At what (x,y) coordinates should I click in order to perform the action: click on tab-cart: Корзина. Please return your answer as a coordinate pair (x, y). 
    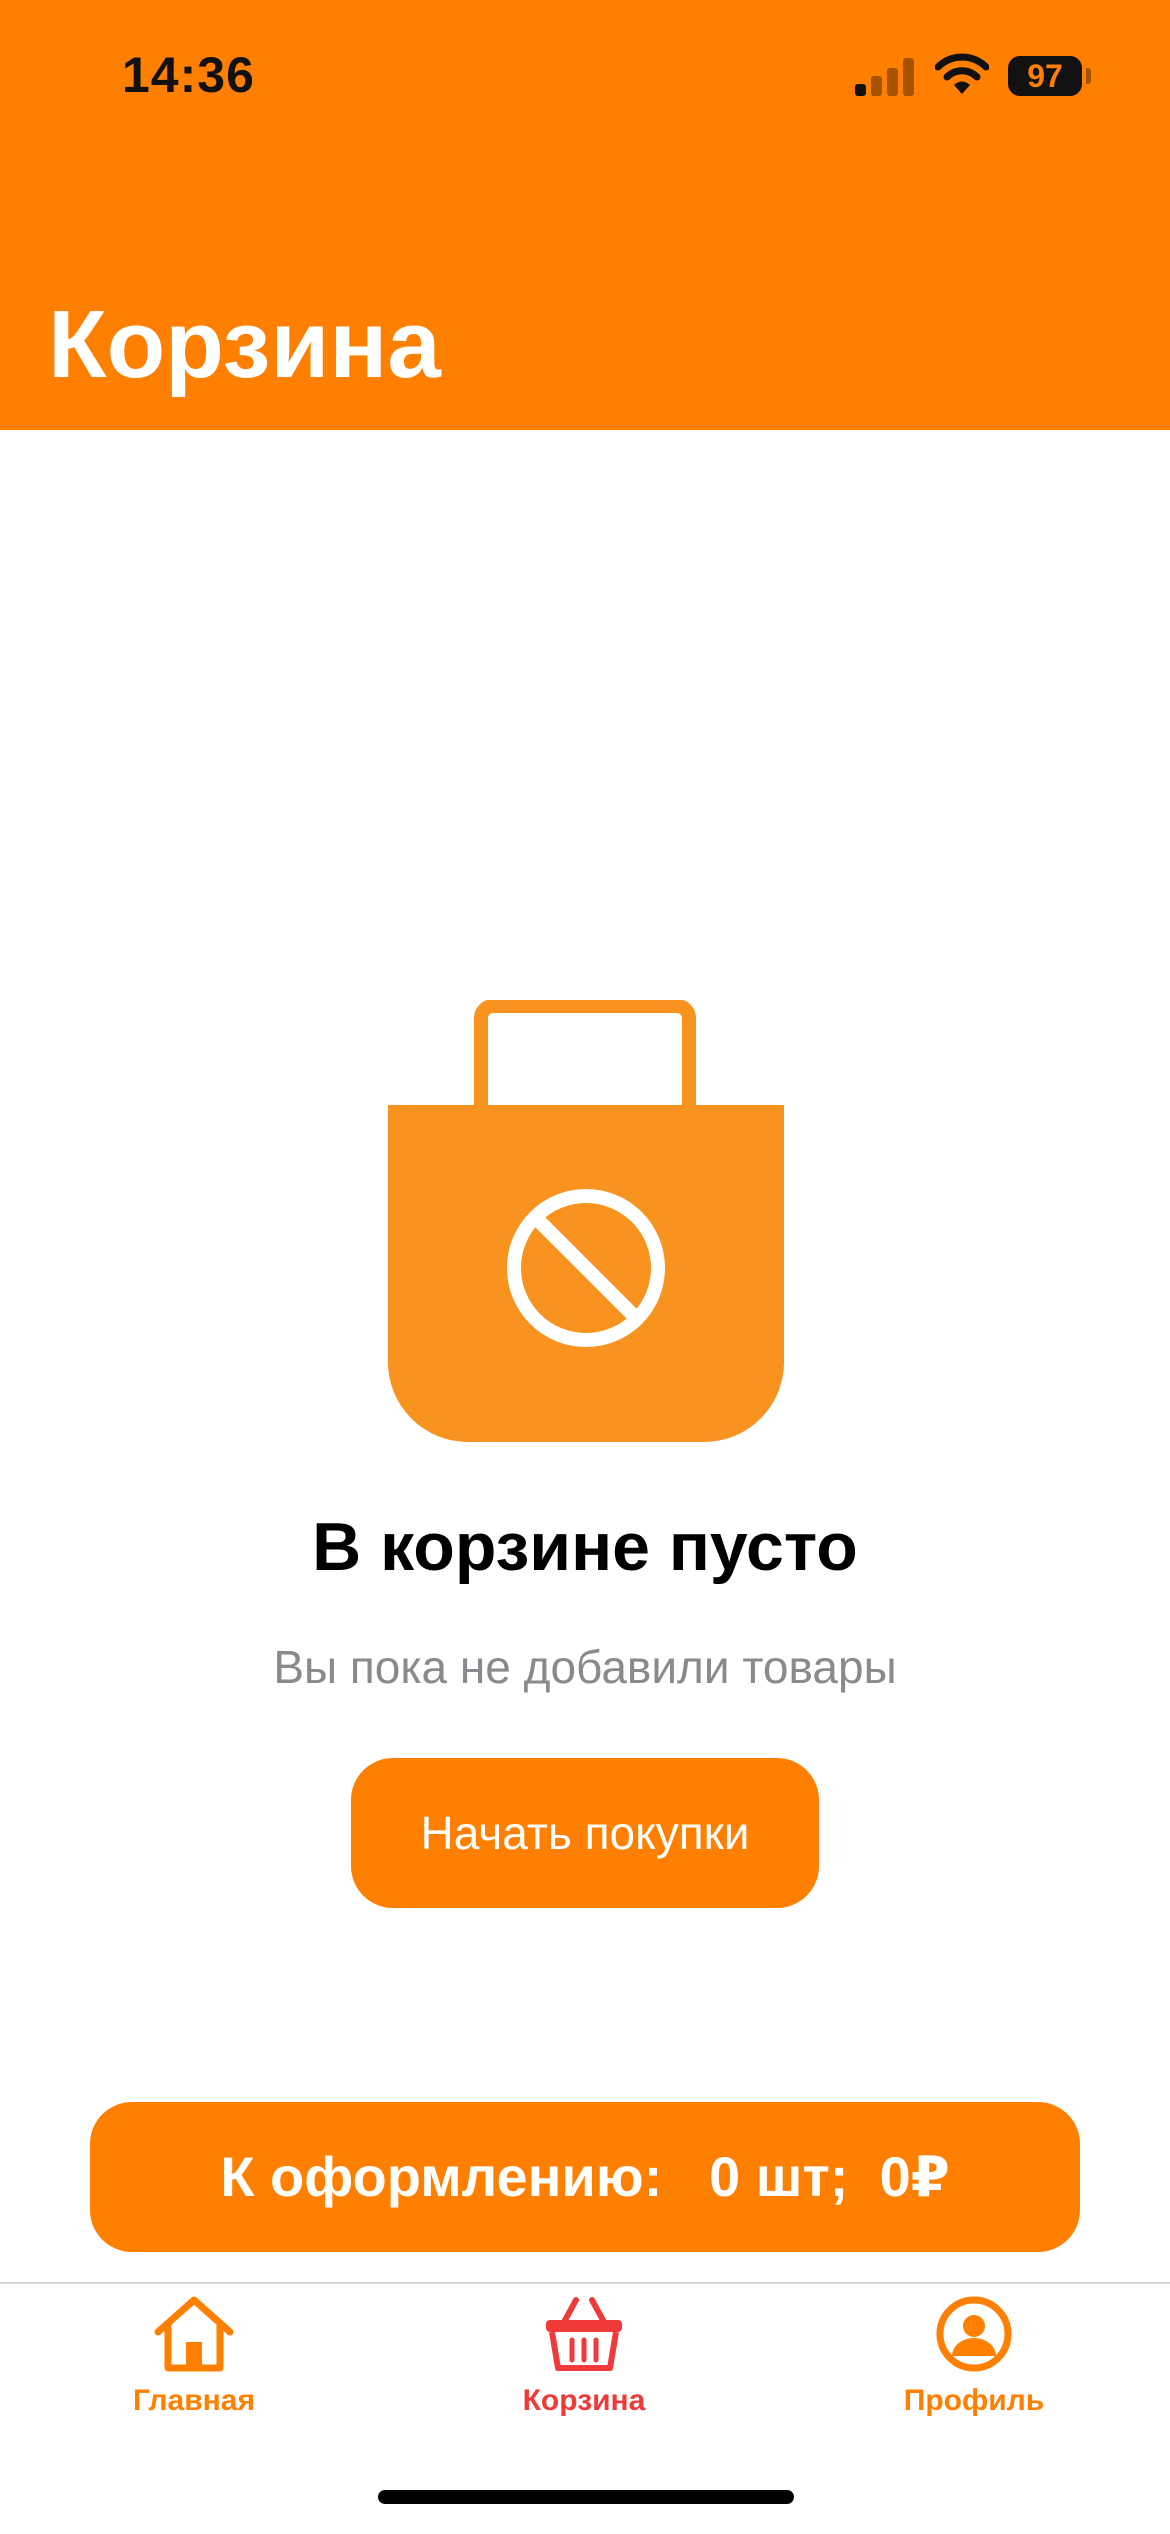
    Looking at the image, I should click on (584, 2369).